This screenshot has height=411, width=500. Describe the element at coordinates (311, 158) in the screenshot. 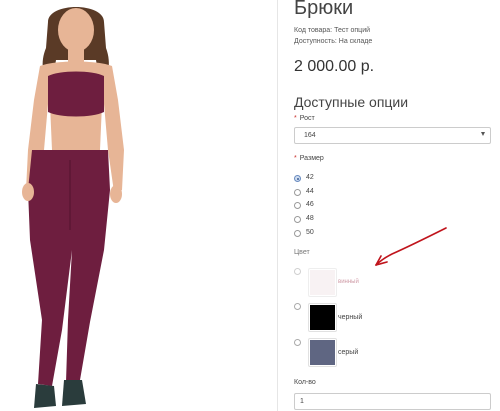

I see `size-label-text: Размер` at that location.